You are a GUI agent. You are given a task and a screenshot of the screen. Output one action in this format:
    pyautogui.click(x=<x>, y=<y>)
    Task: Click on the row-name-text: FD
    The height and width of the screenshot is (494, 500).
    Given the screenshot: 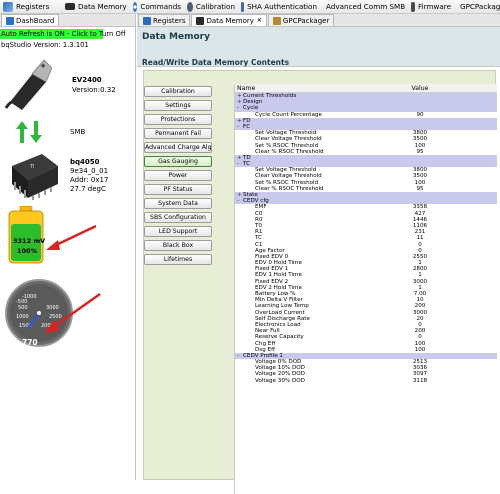 What is the action you would take?
    pyautogui.click(x=247, y=120)
    